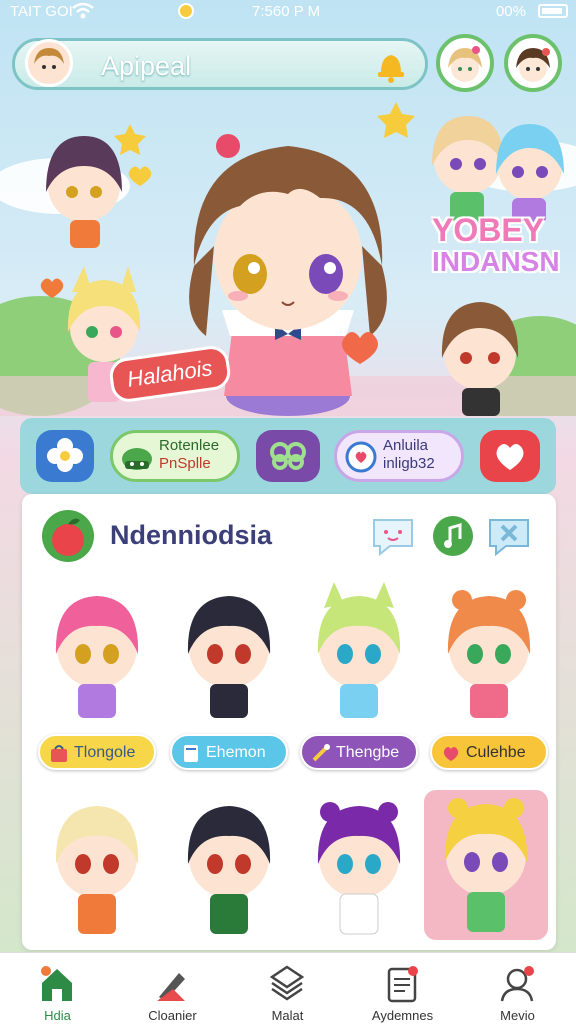 This screenshot has width=576, height=1025. Describe the element at coordinates (509, 536) in the screenshot. I see `close-chat-icon` at that location.